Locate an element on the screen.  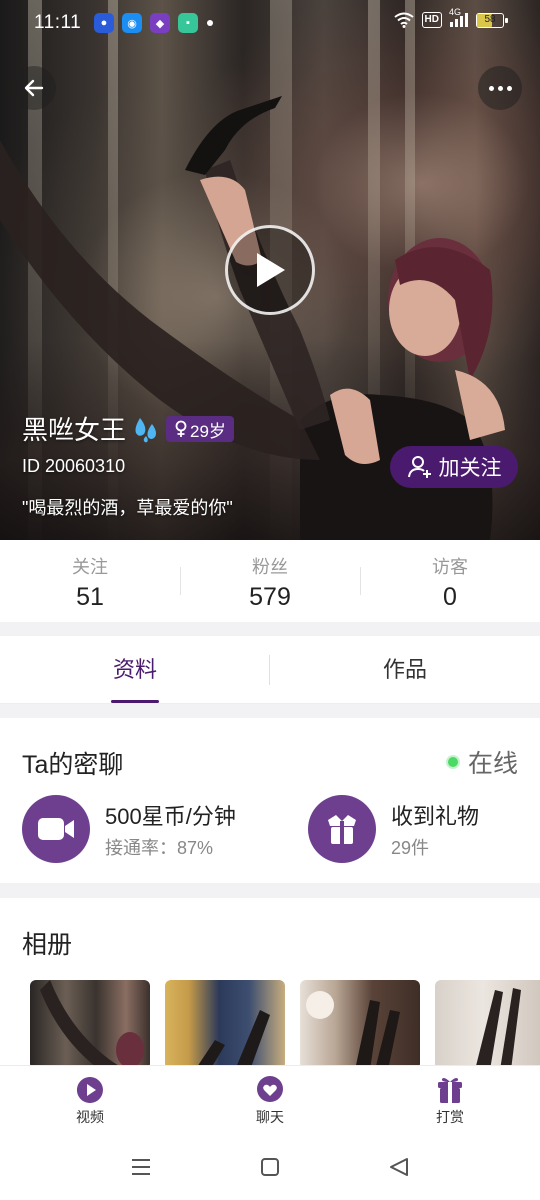
stat-label: 访客 is located at coordinates (450, 567).